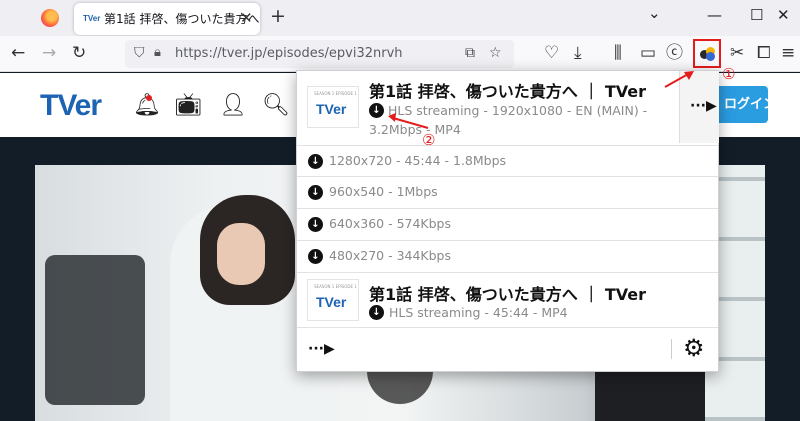 This screenshot has height=421, width=800. Describe the element at coordinates (418, 160) in the screenshot. I see `variant-label: 1280x720 - 45:44 - 1.8Mbps` at that location.